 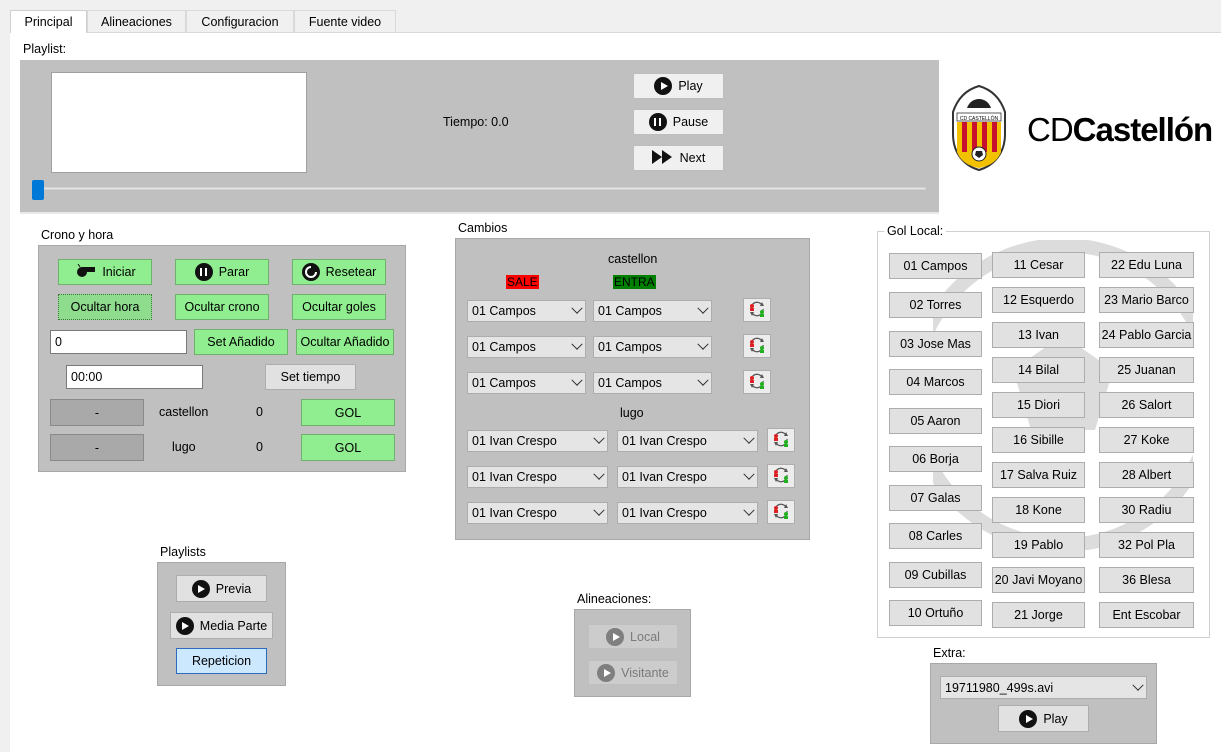 What do you see at coordinates (514, 441) in the screenshot?
I see `sale-player-value: 01 Ivan Crespo` at bounding box center [514, 441].